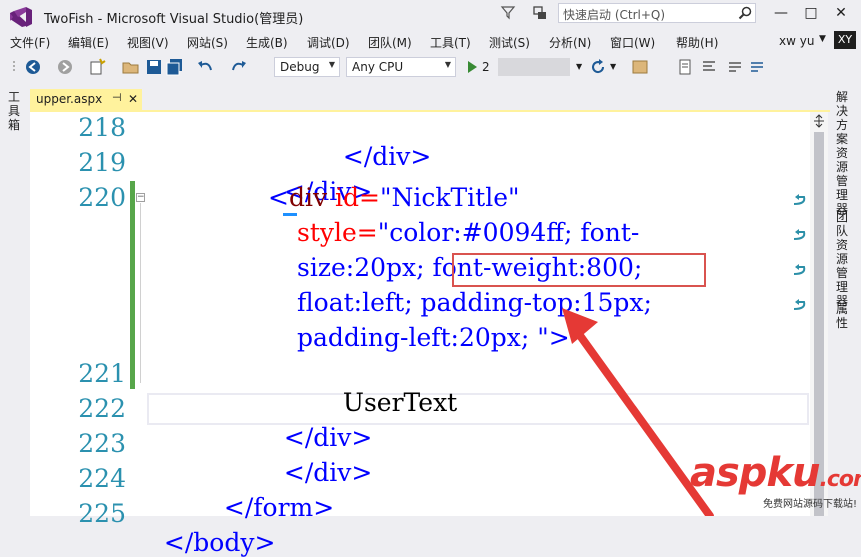  What do you see at coordinates (102, 162) in the screenshot?
I see `line-number: 219` at bounding box center [102, 162].